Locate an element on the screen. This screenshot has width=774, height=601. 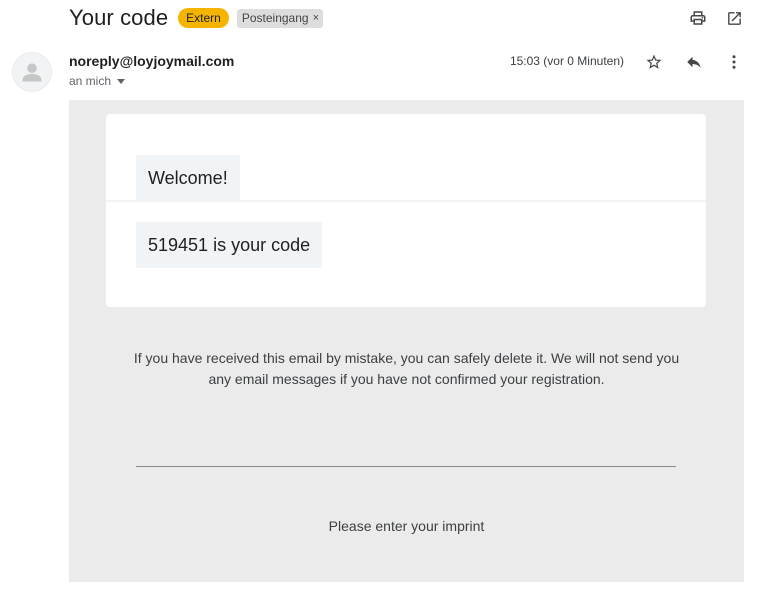
inbox-label-chip: Posteingang × is located at coordinates (280, 18).